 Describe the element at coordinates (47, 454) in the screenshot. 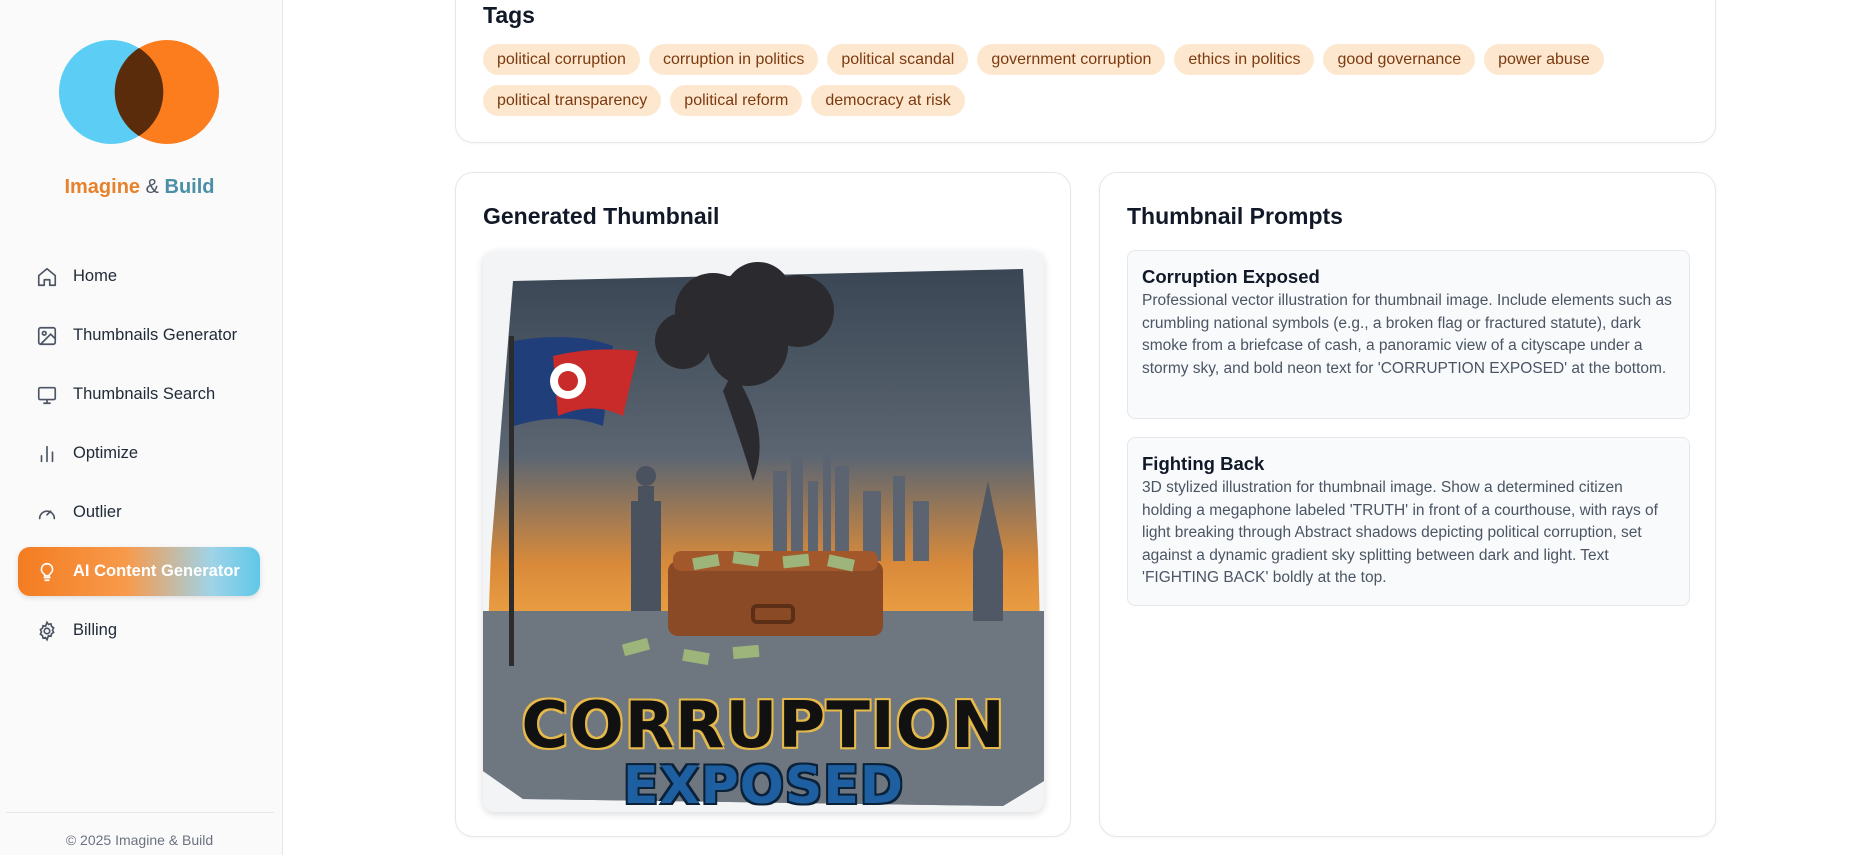

I see `bar-chart-icon` at that location.